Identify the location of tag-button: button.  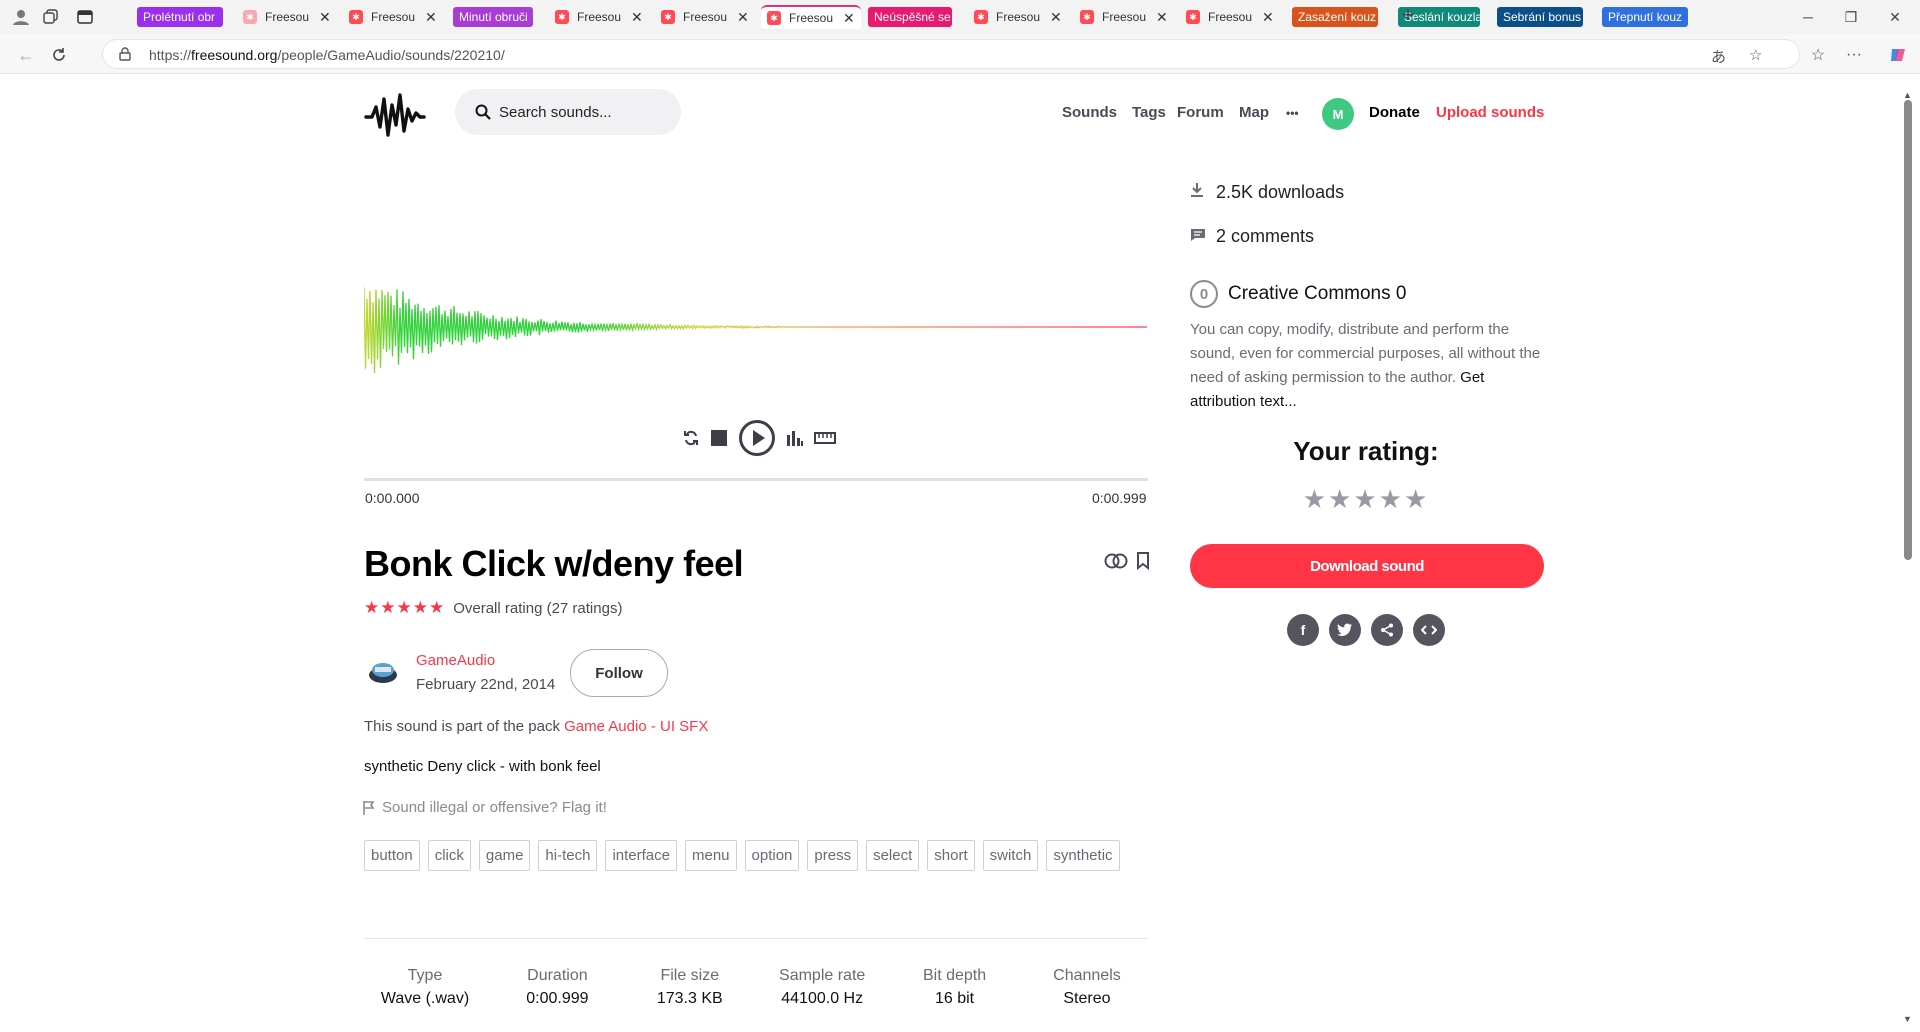
(392, 855).